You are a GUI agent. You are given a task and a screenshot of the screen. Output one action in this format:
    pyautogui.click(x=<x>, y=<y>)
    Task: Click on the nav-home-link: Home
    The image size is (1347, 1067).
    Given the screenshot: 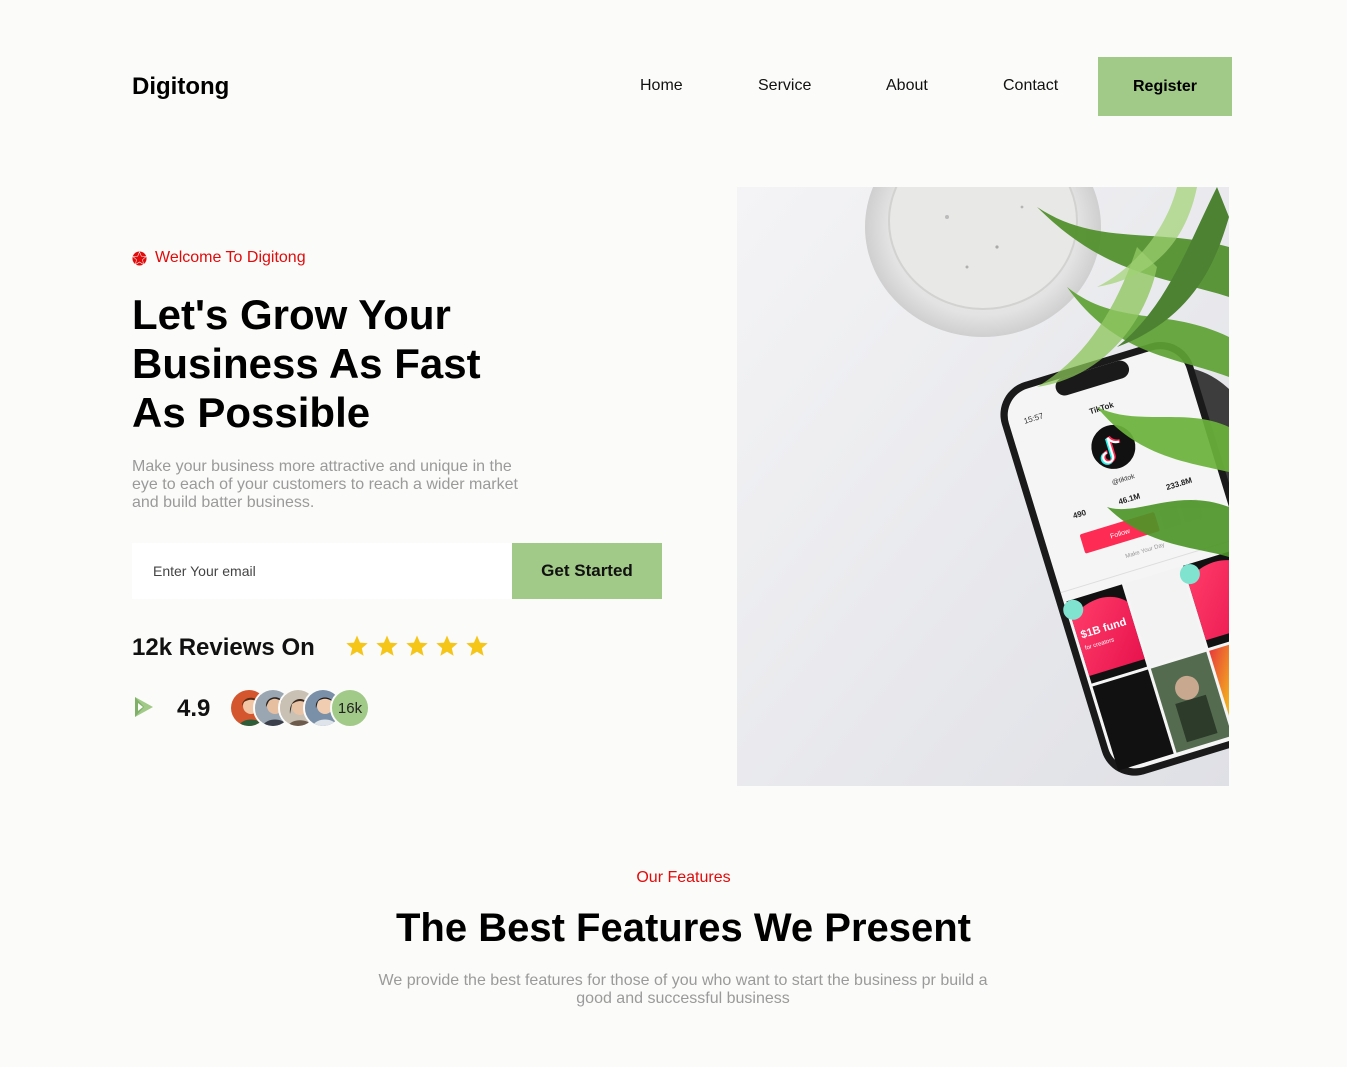 What is the action you would take?
    pyautogui.click(x=661, y=86)
    